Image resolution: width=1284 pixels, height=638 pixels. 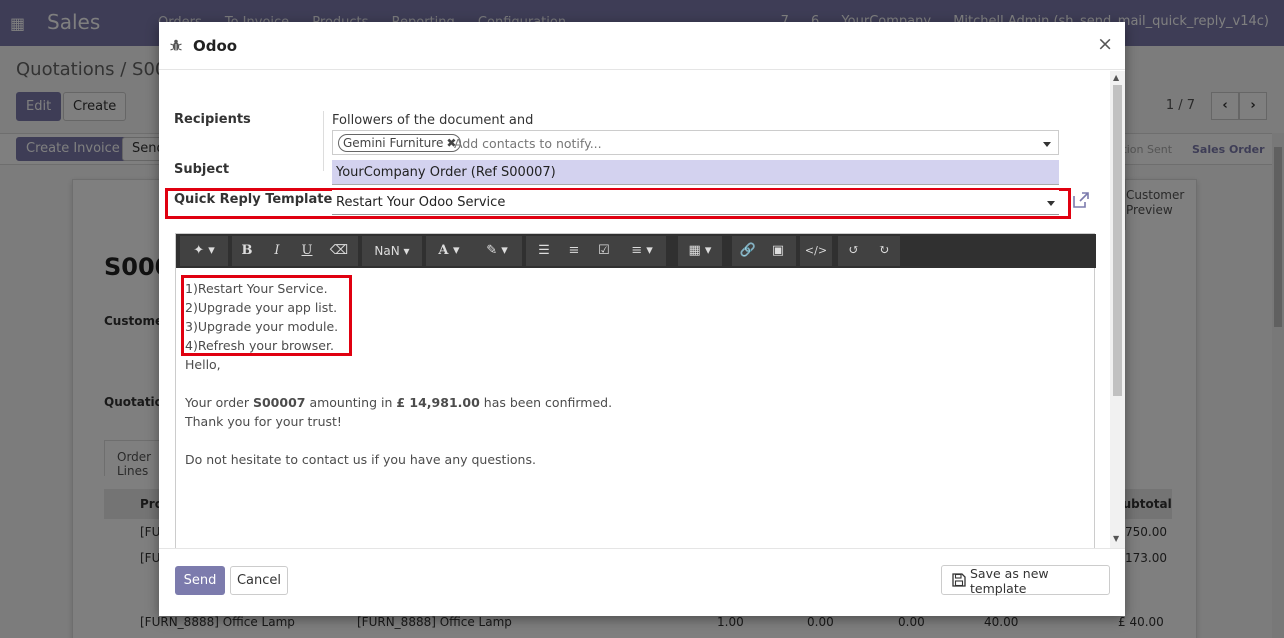 I want to click on color-group: A ▾ ✎ ▾, so click(x=474, y=251).